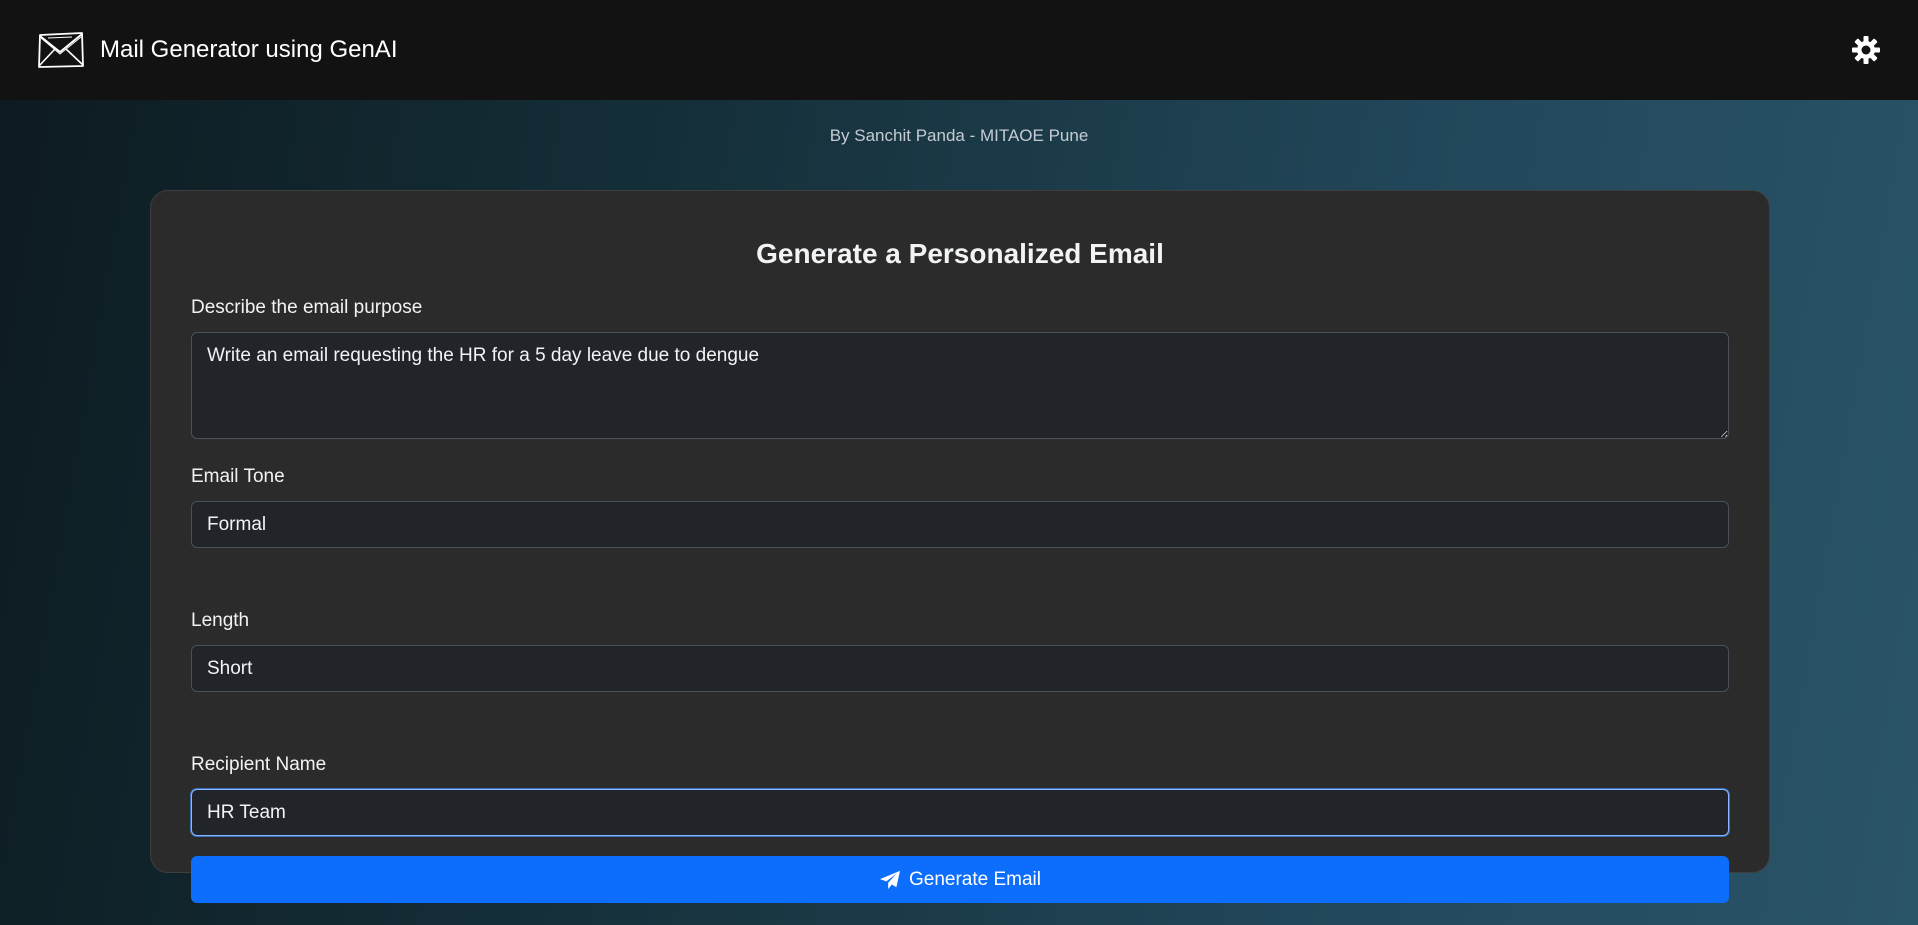 The height and width of the screenshot is (925, 1918). I want to click on length-label: Length, so click(220, 620).